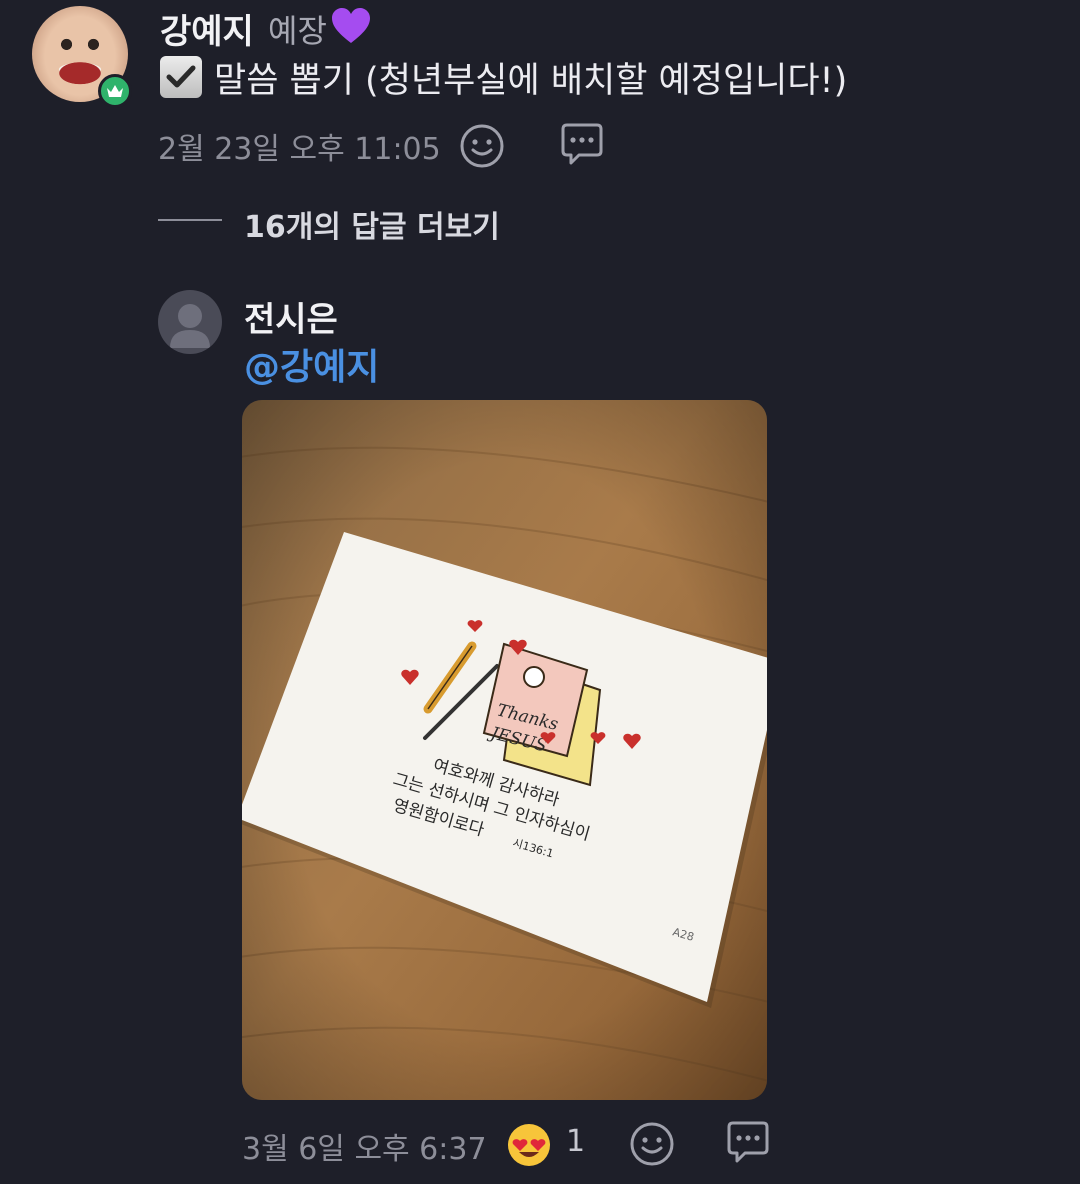 The height and width of the screenshot is (1184, 1080). What do you see at coordinates (311, 364) in the screenshot?
I see `mention-link: @강예지` at bounding box center [311, 364].